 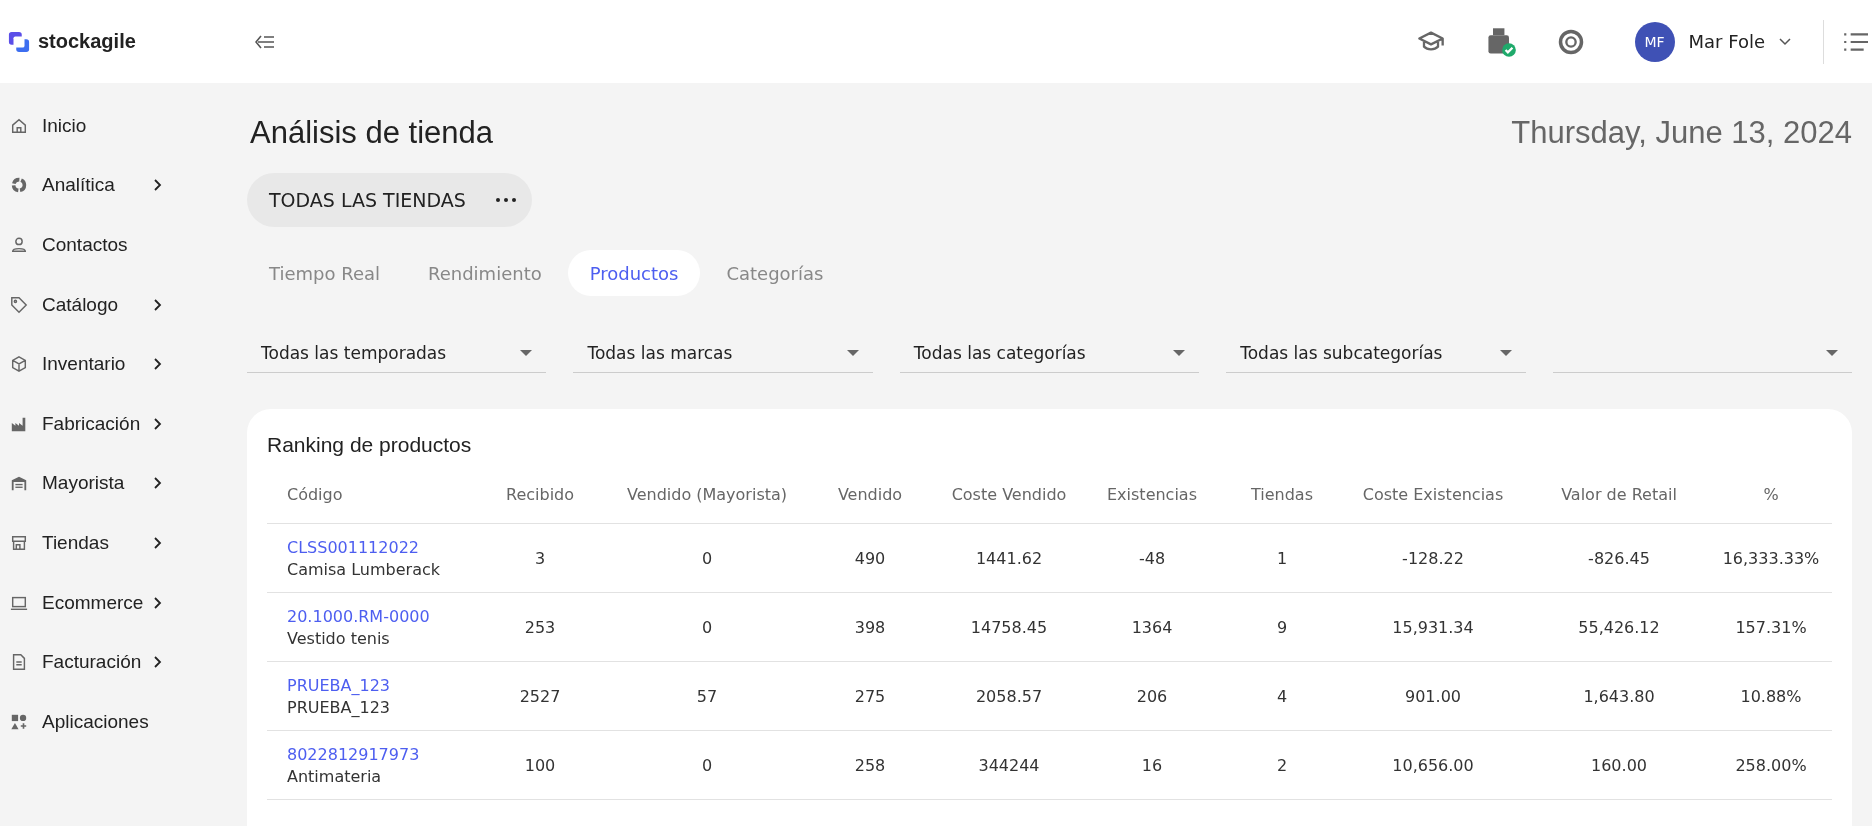 I want to click on sidebar-item: Mayorista, so click(x=122, y=483).